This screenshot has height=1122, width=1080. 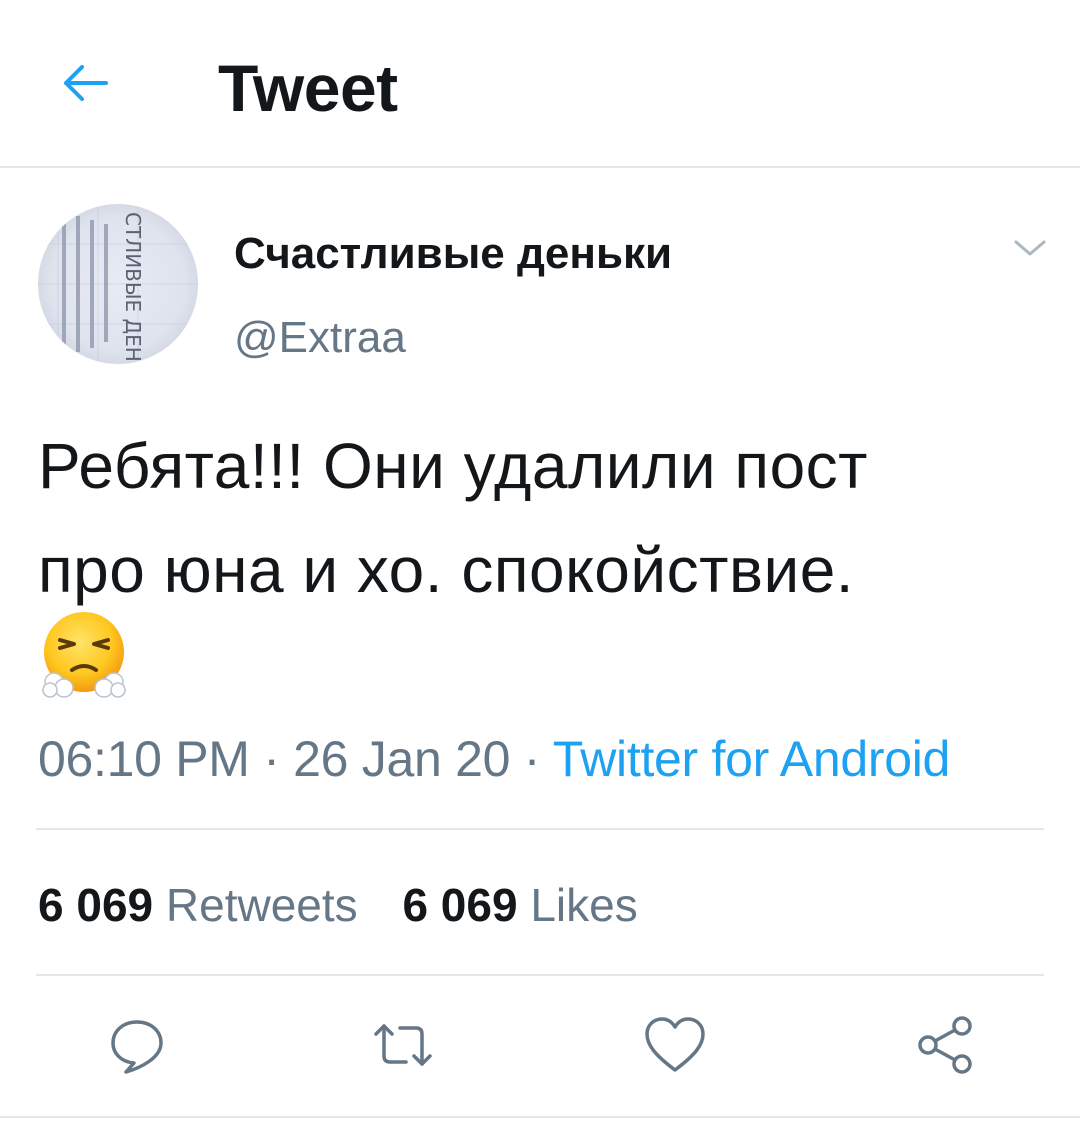 What do you see at coordinates (84, 655) in the screenshot?
I see `face-with-steam-from-nose-icon` at bounding box center [84, 655].